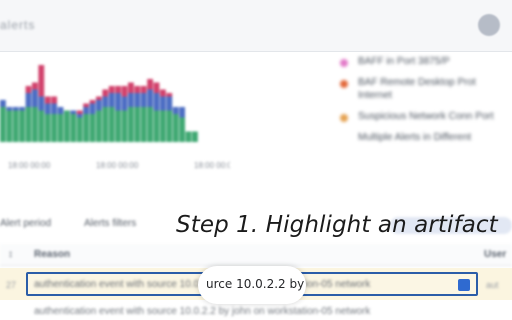 The width and height of the screenshot is (512, 320). What do you see at coordinates (426, 116) in the screenshot?
I see `legend-item: Suspicious Network Conn Port` at bounding box center [426, 116].